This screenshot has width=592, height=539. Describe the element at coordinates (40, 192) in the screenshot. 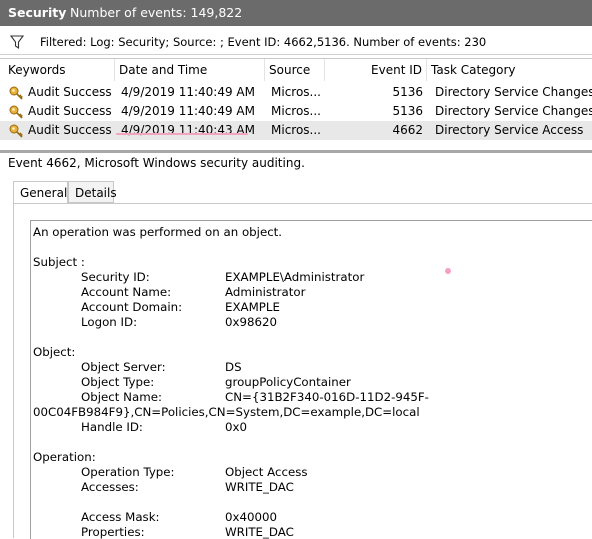

I see `tab-general: General` at that location.